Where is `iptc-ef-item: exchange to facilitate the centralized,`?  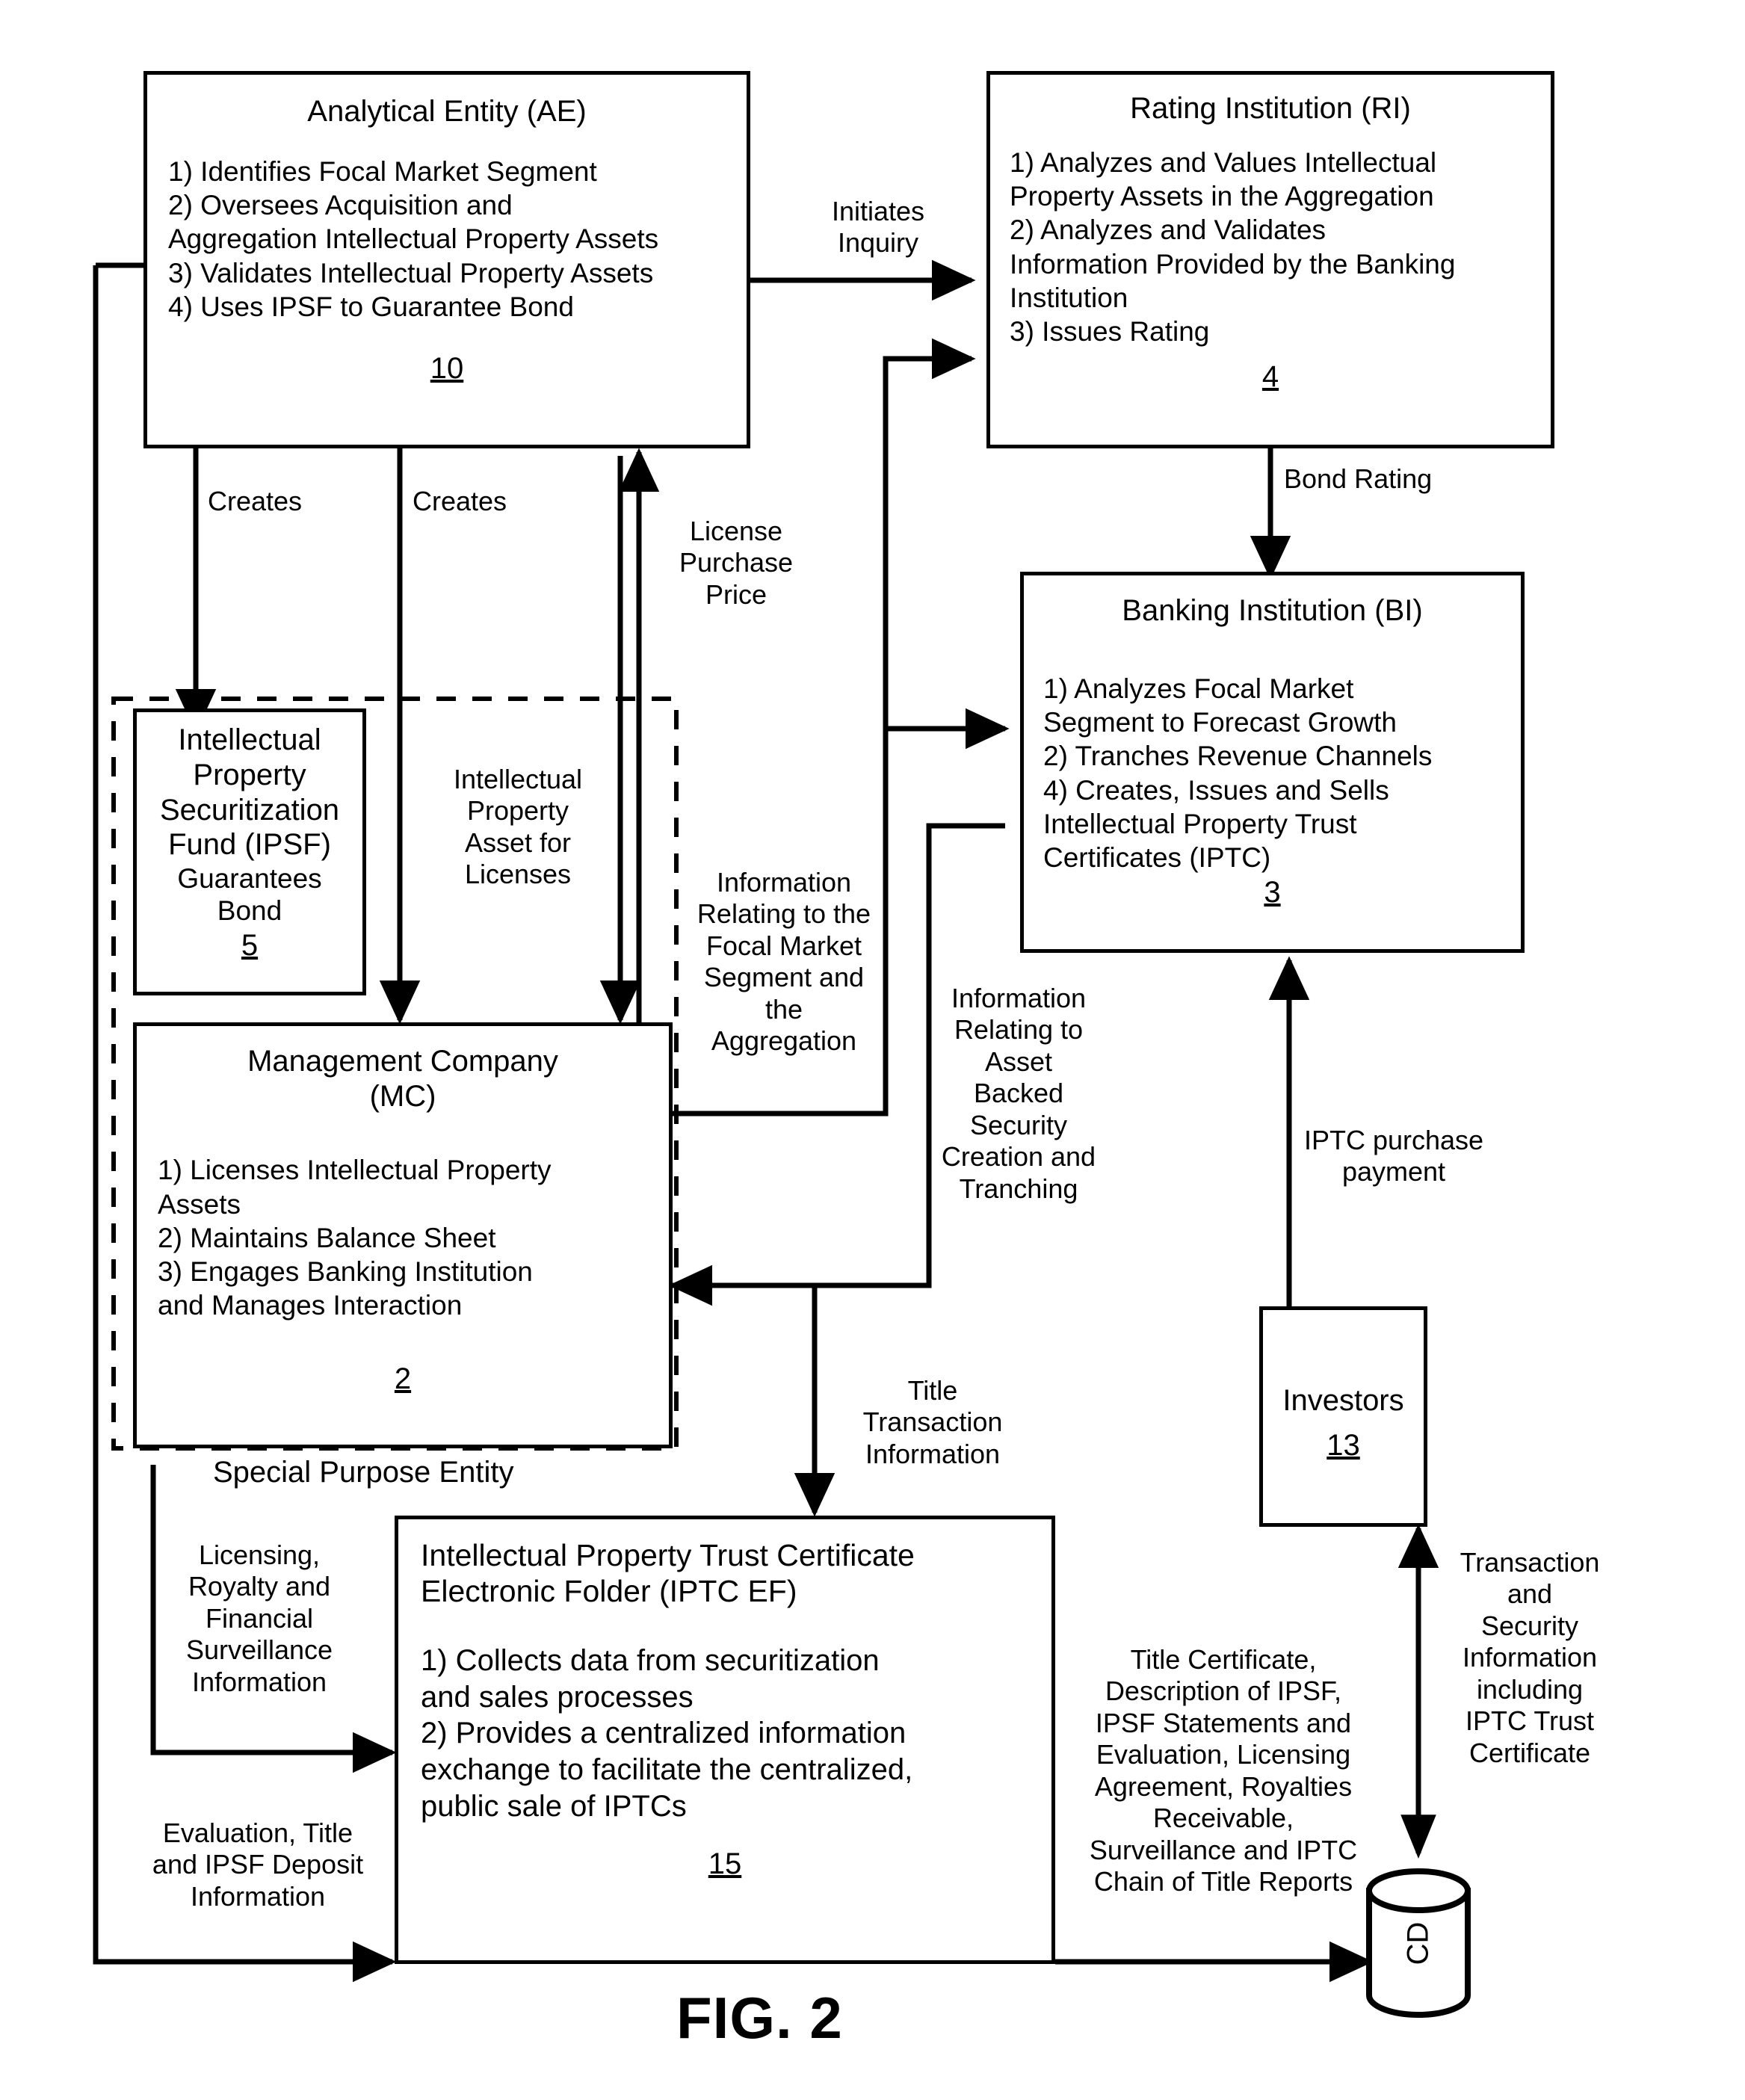 iptc-ef-item: exchange to facilitate the centralized, is located at coordinates (667, 1770).